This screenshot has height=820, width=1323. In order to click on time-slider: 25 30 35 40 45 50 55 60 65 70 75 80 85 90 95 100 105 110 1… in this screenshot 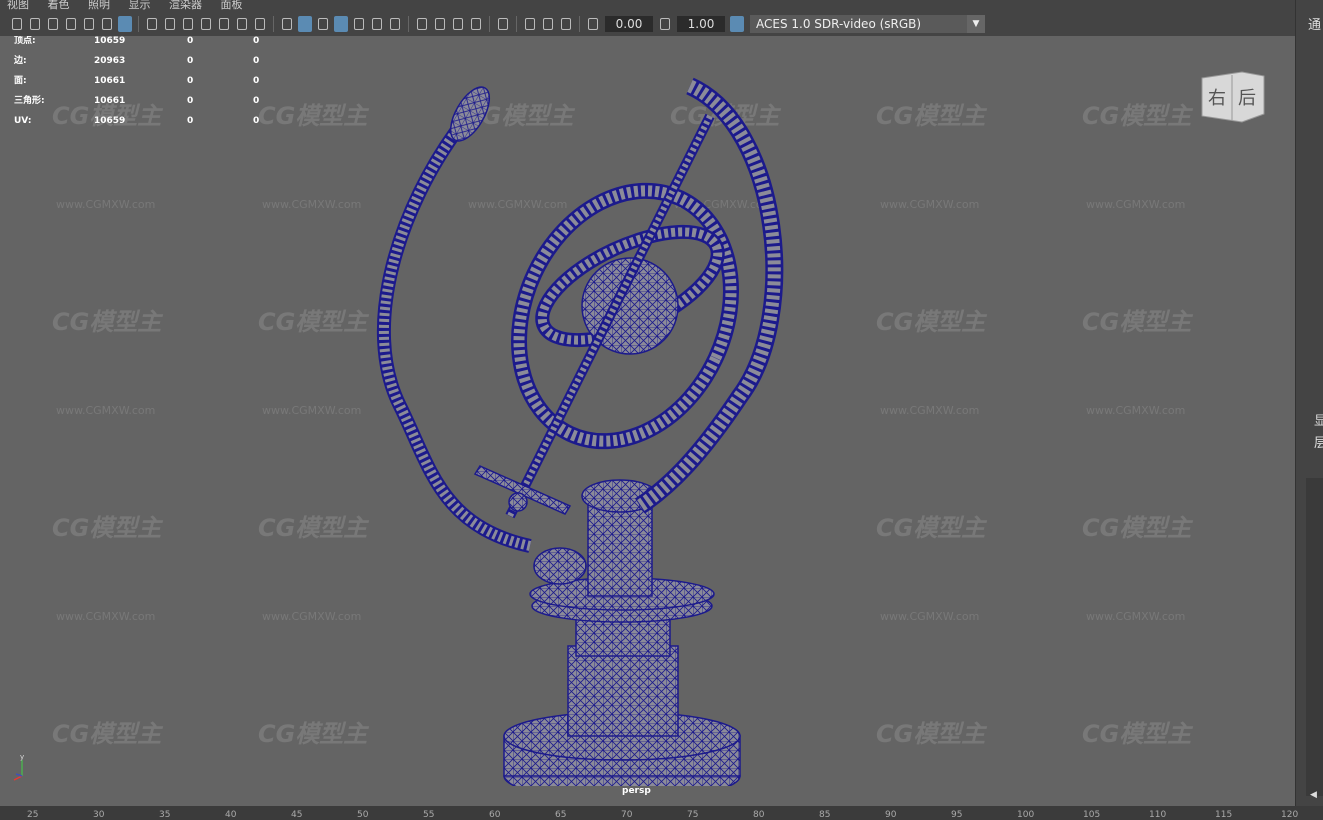, I will do `click(661, 813)`.